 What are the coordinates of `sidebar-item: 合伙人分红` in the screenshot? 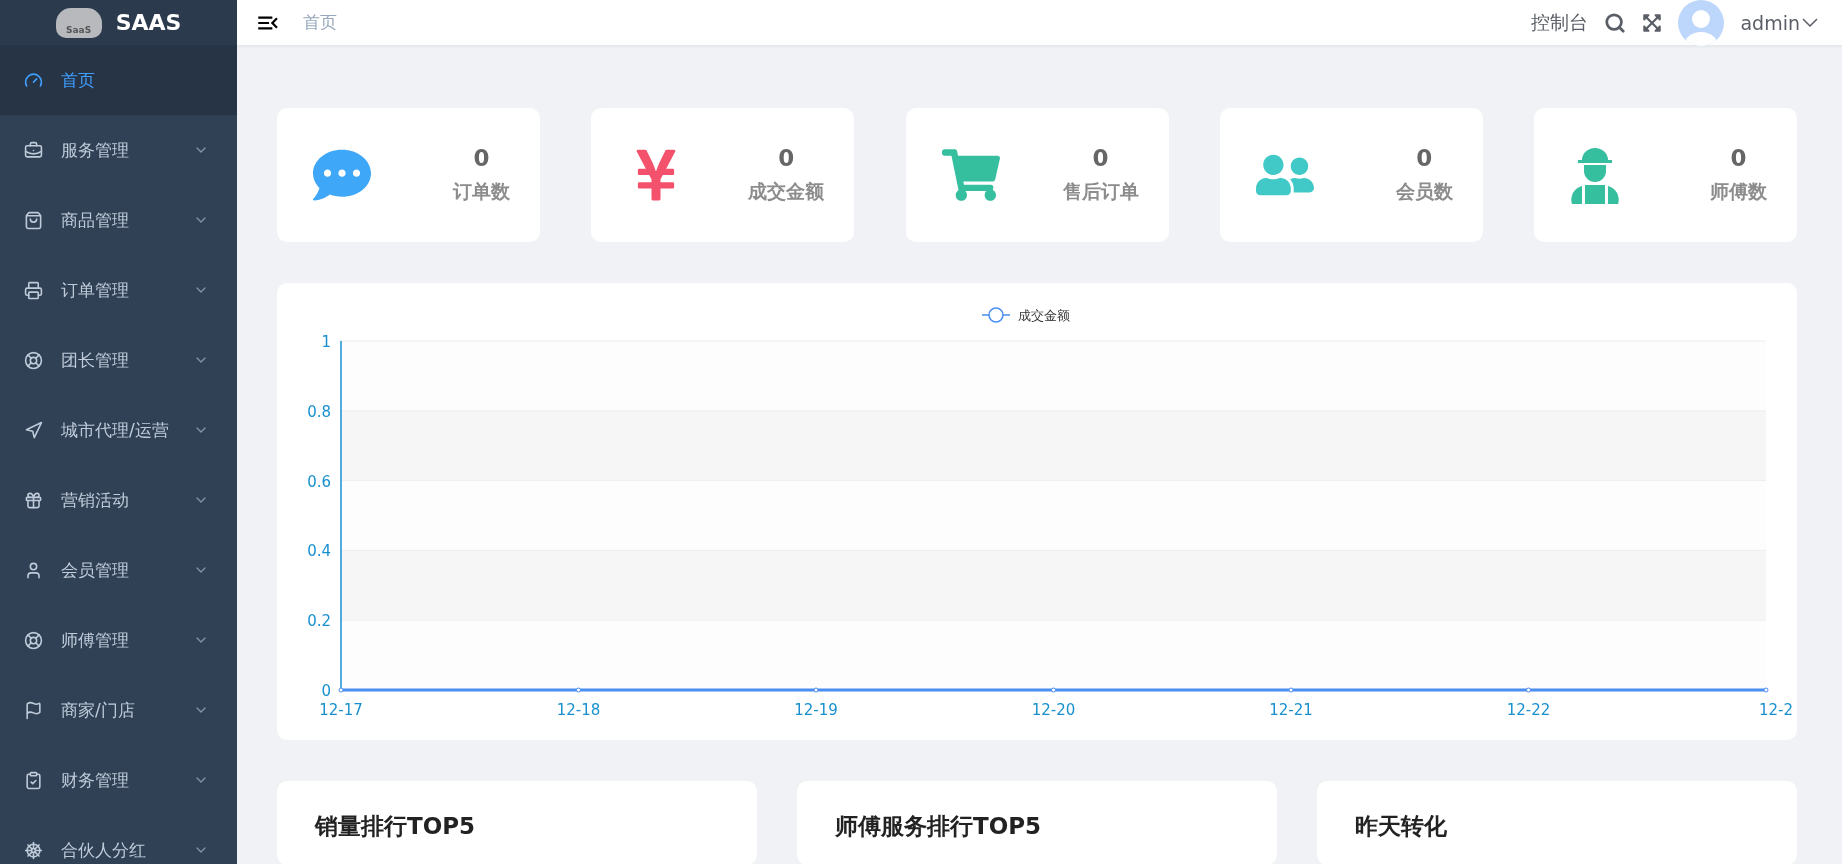 It's located at (118, 839).